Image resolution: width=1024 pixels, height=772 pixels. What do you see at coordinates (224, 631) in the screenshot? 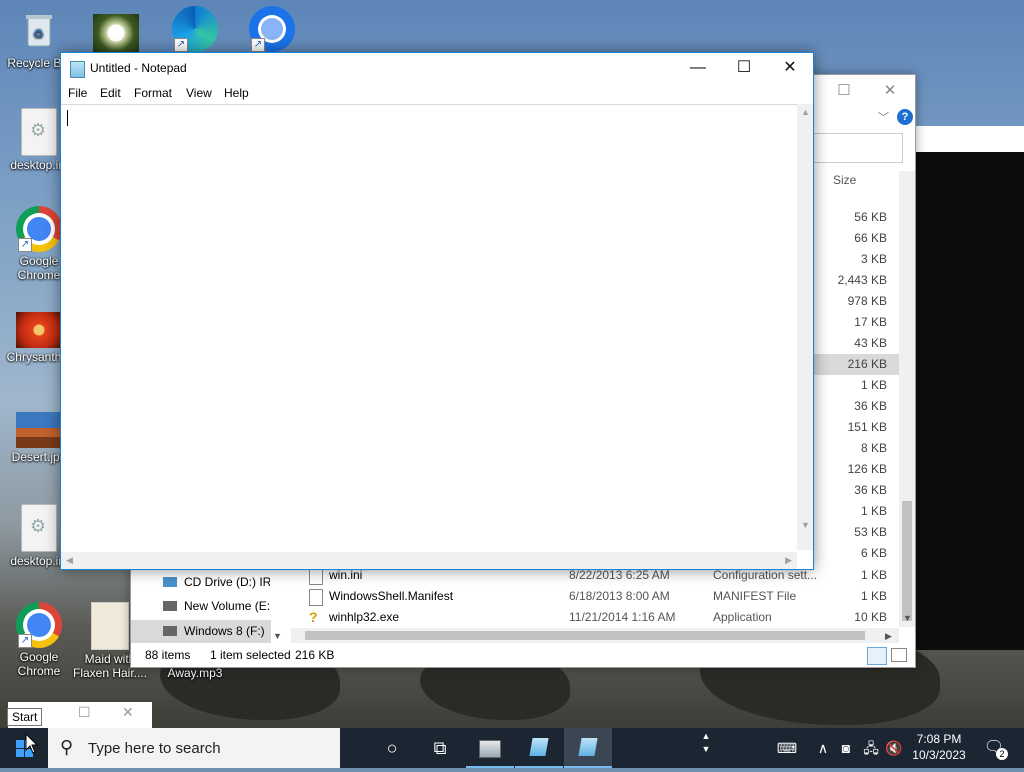
I see `nav-item-label: Windows 8 (F:)` at bounding box center [224, 631].